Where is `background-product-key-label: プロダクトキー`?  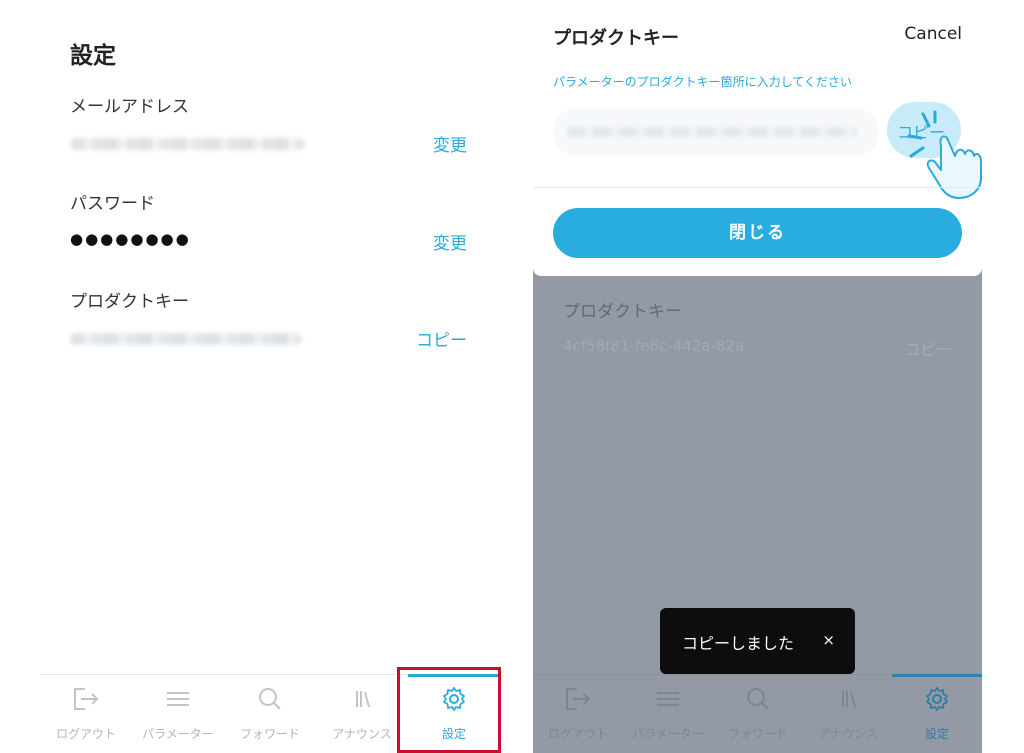
background-product-key-label: プロダクトキー is located at coordinates (622, 312).